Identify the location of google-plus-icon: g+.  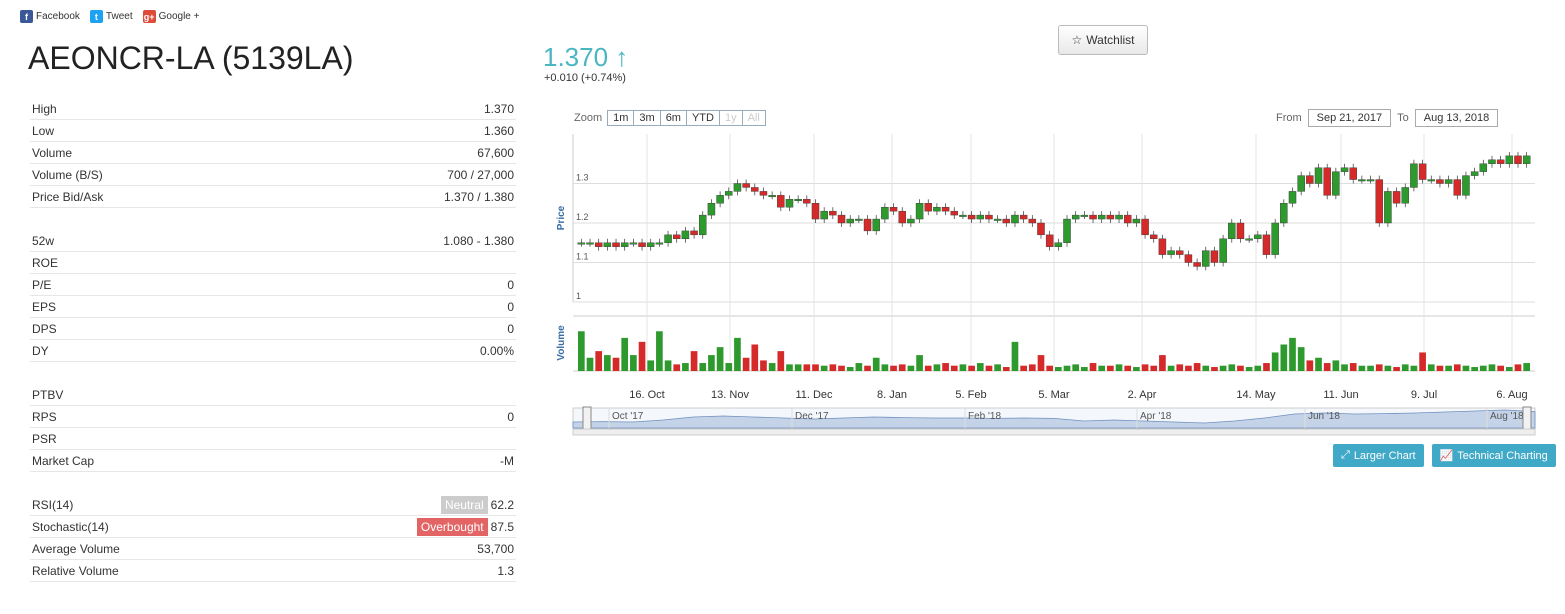
(149, 16).